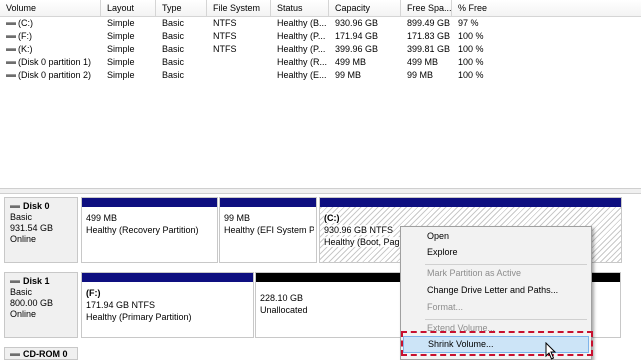 The width and height of the screenshot is (641, 360). I want to click on cell-capacity: 499 MB, so click(365, 62).